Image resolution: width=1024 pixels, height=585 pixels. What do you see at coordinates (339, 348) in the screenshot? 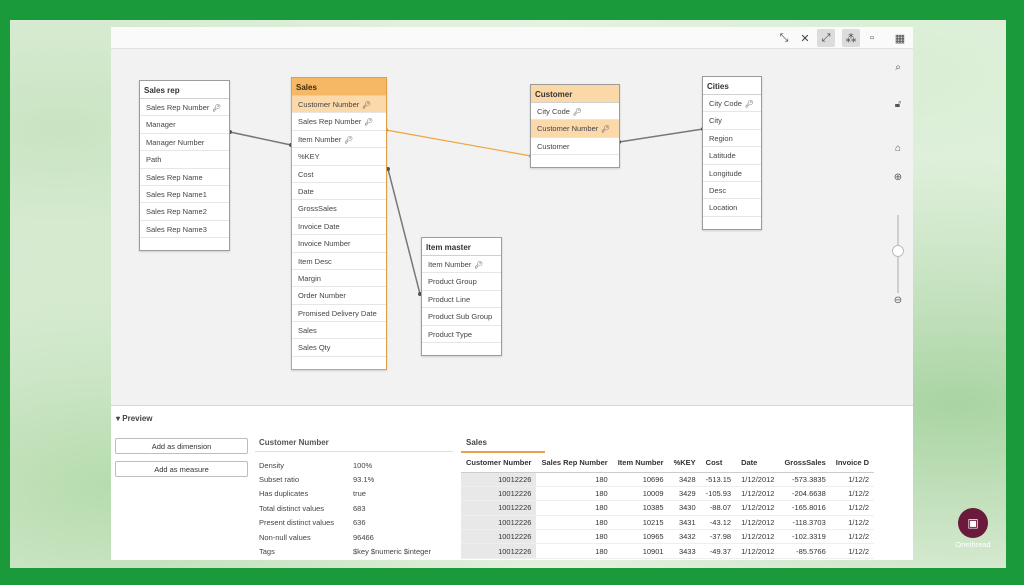
I see `field-row: Sales Qty` at bounding box center [339, 348].